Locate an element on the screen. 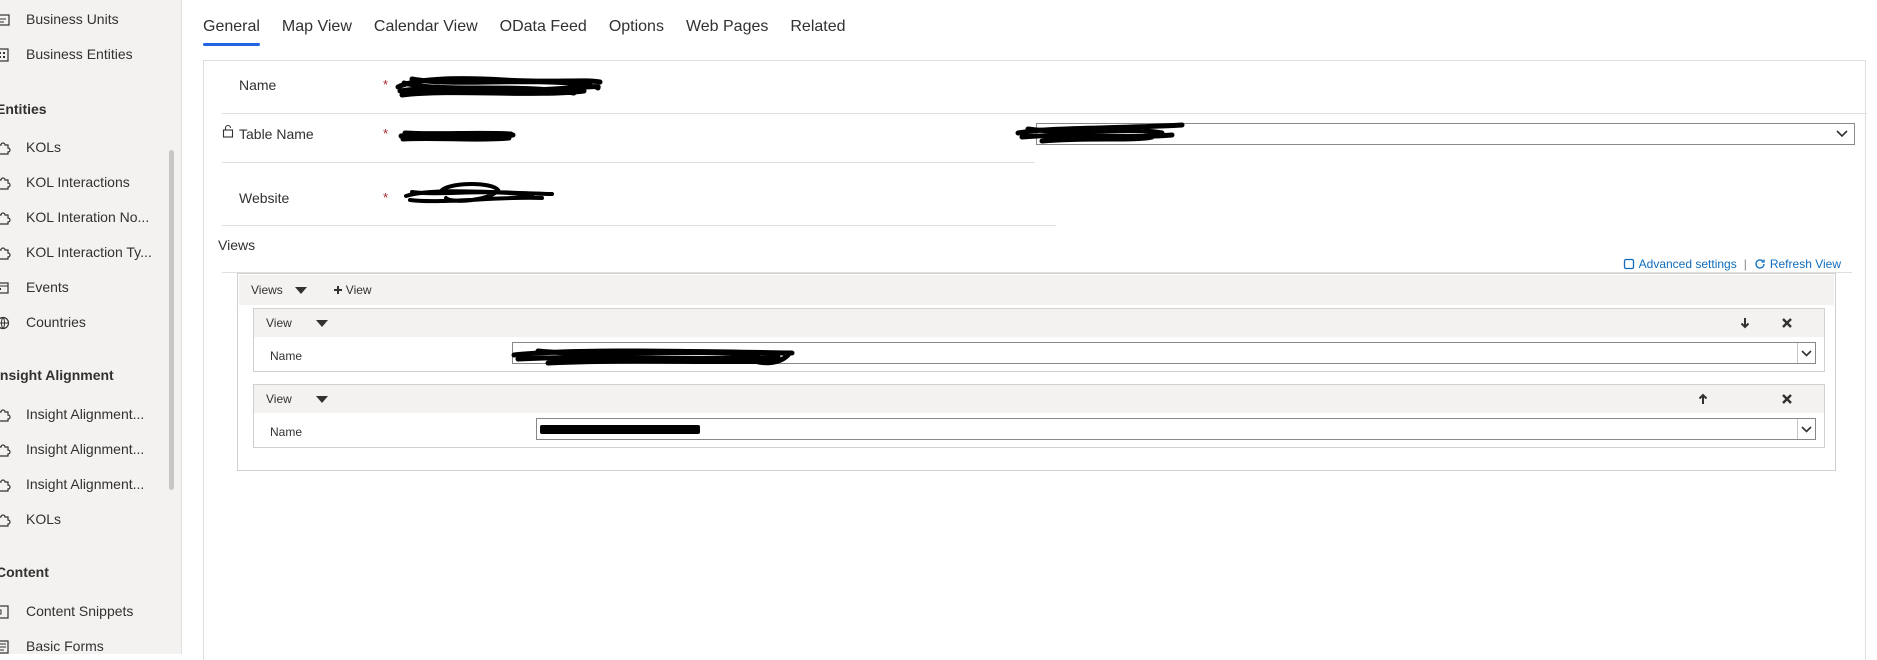 The width and height of the screenshot is (1877, 660). table-name-label: Table Name is located at coordinates (276, 134).